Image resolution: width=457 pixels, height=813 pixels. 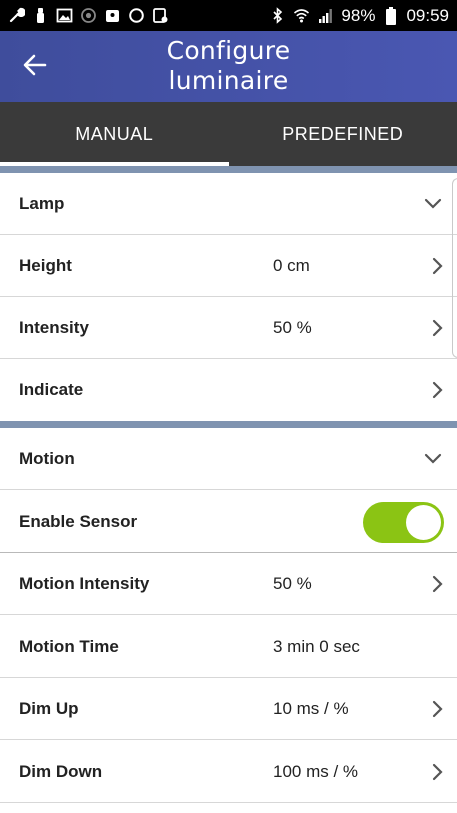 What do you see at coordinates (69, 646) in the screenshot?
I see `row-label: Motion Time` at bounding box center [69, 646].